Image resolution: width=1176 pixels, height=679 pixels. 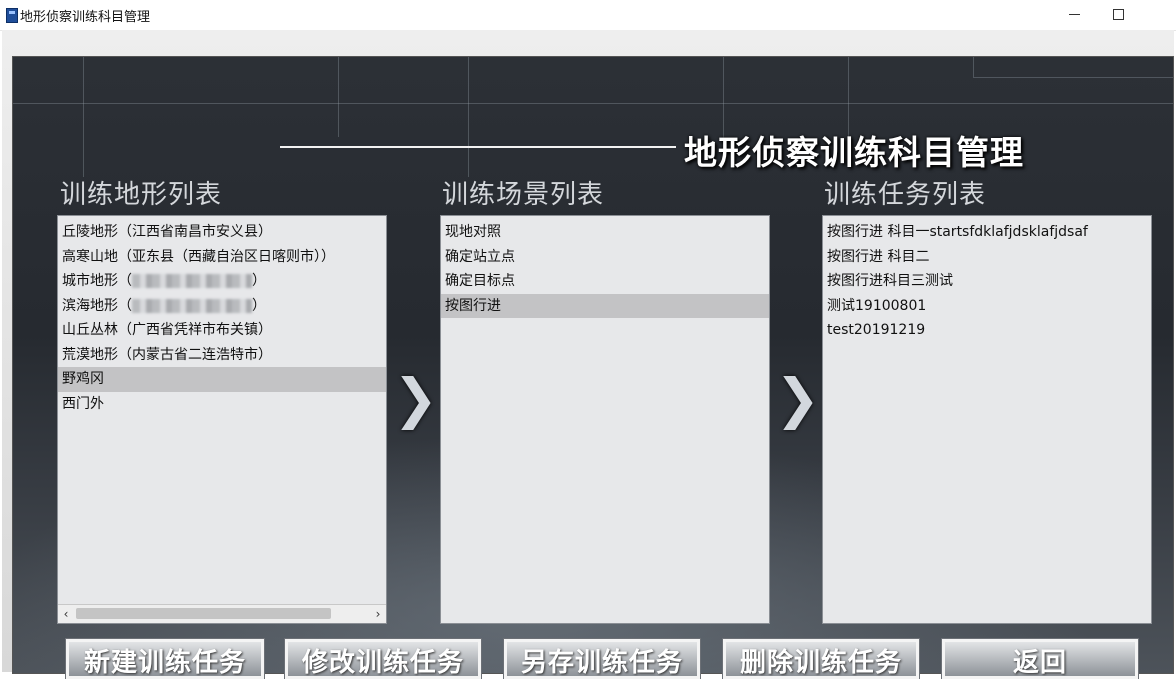 I want to click on list-item-terrain: 滨海地形（ ）, so click(x=222, y=306).